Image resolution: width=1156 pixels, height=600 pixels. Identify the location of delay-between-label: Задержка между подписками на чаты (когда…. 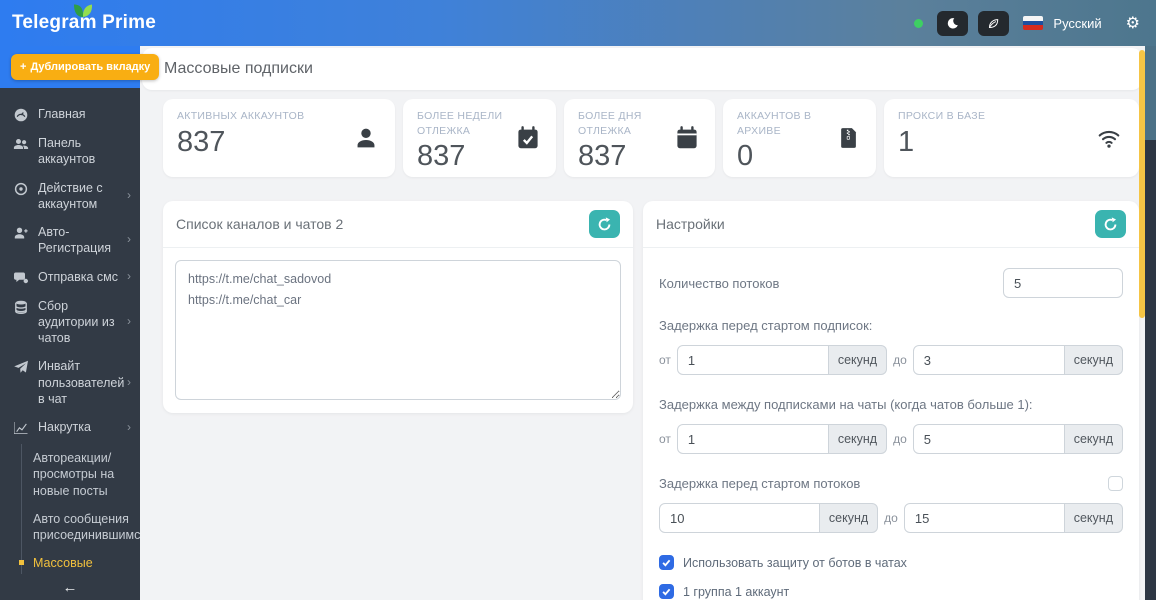
(846, 404).